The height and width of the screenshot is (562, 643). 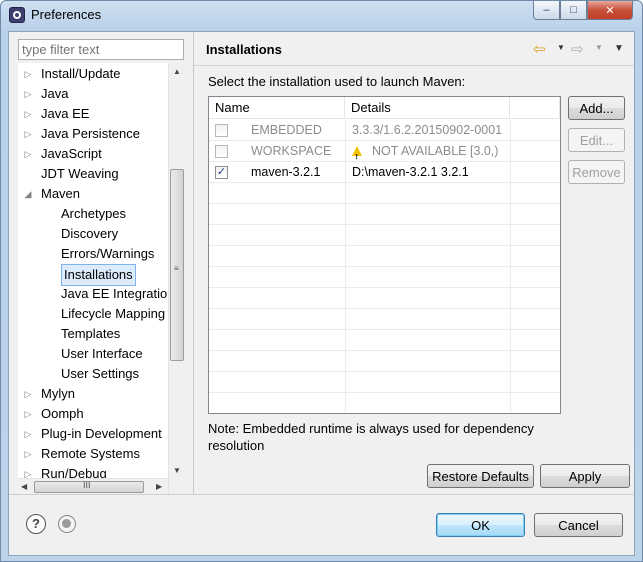 I want to click on tree-item: ▷ Mylyn, so click(x=46, y=394).